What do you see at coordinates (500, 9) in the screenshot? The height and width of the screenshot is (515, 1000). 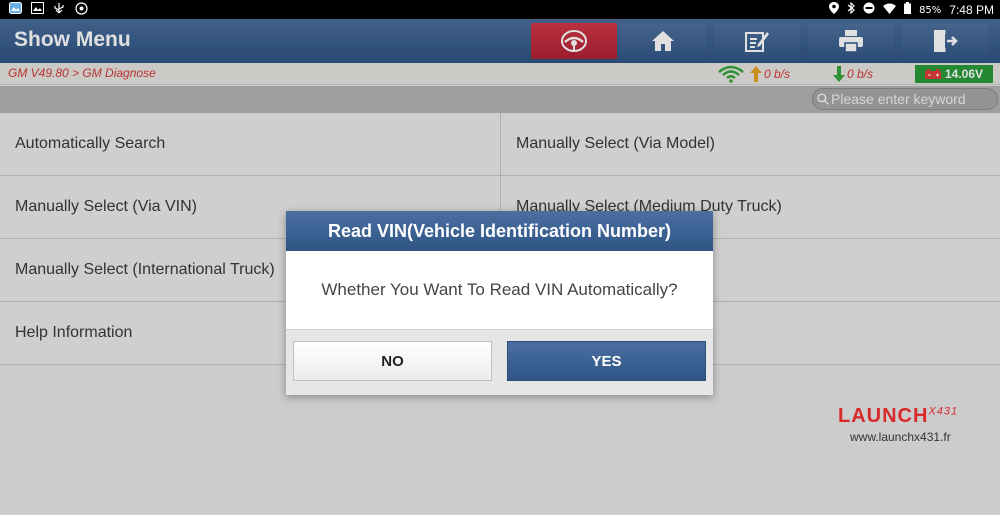 I see `android-status-bar: 85% 7:48 PM` at bounding box center [500, 9].